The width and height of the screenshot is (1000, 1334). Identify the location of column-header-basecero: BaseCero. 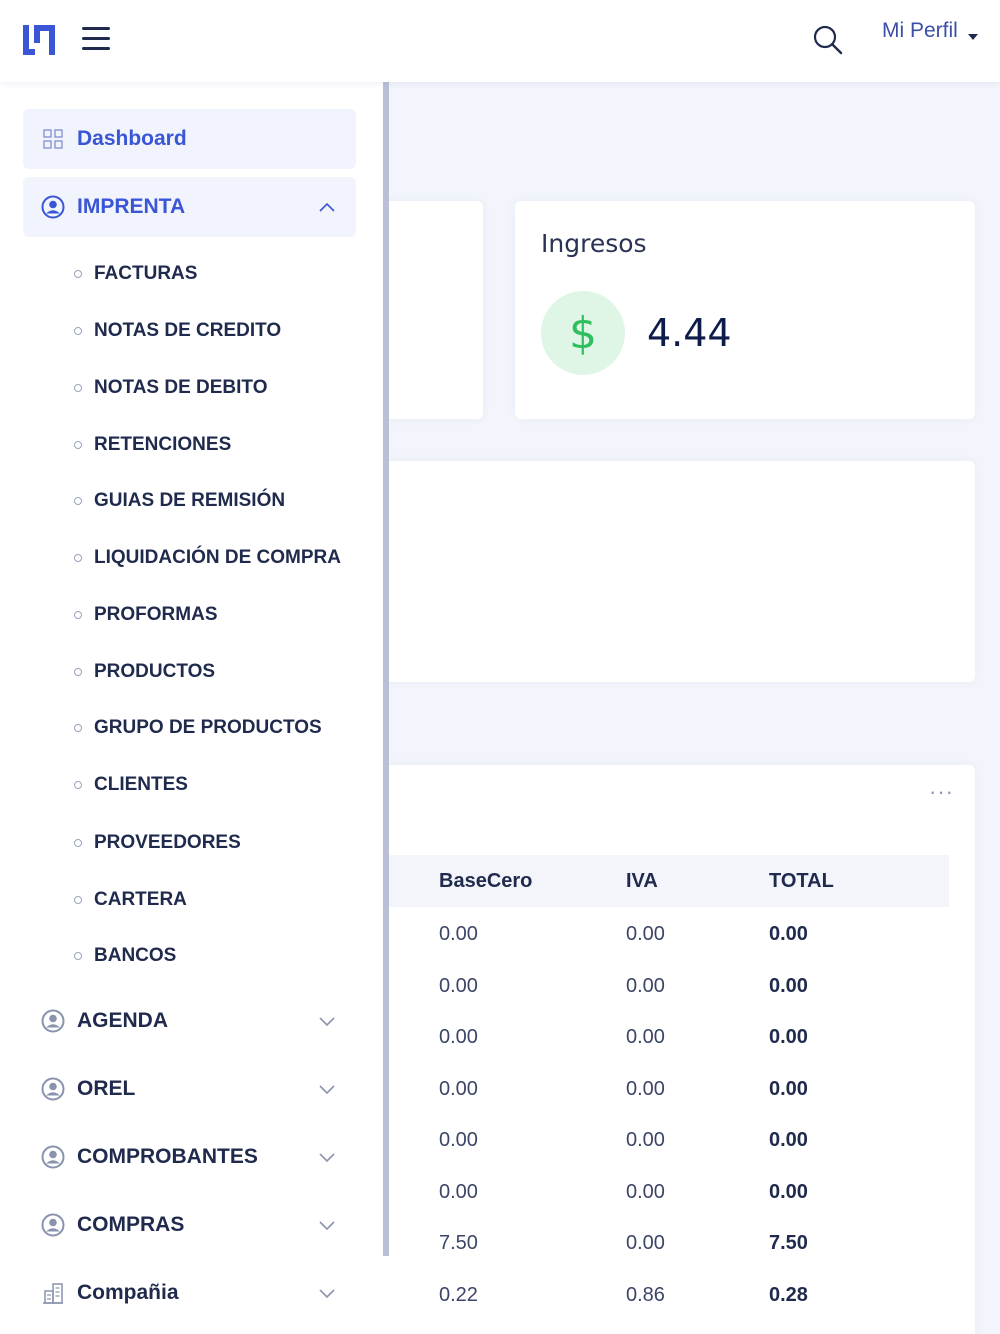
(485, 881).